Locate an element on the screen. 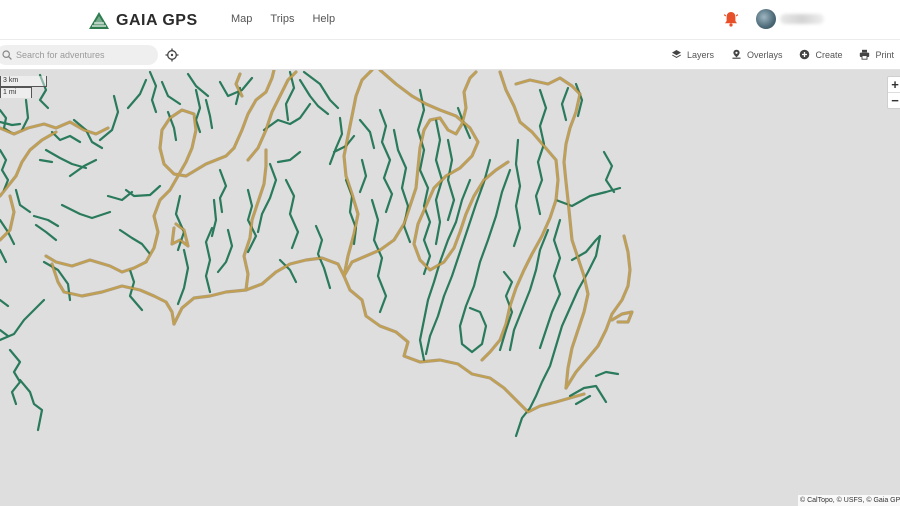 The height and width of the screenshot is (506, 900). gaia-logo: GAIA GPS is located at coordinates (143, 21).